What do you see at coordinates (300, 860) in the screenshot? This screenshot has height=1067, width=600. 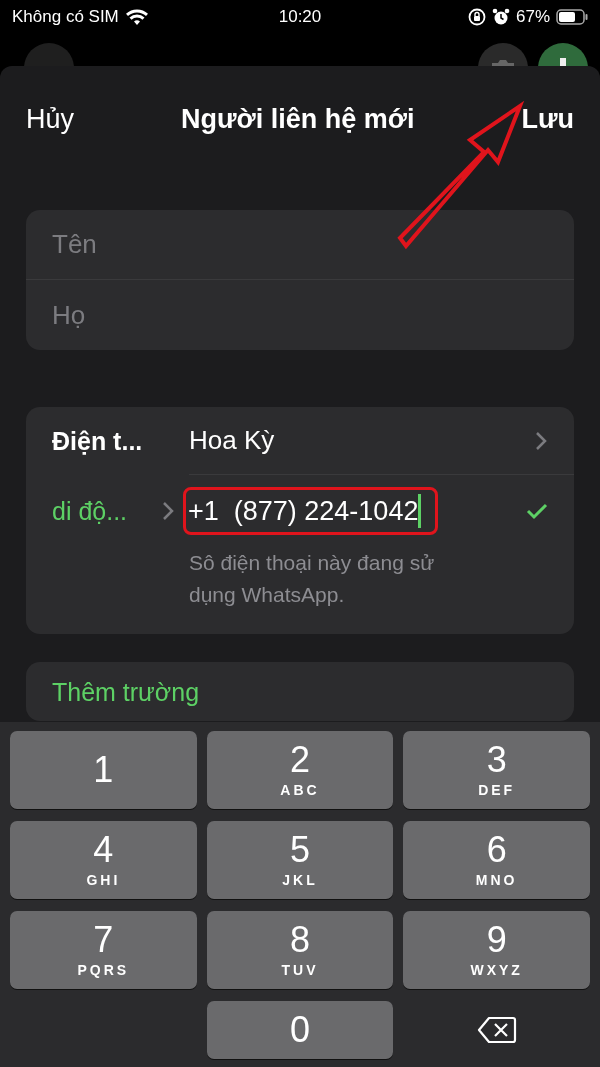 I see `keypad-key: 5 JKL` at bounding box center [300, 860].